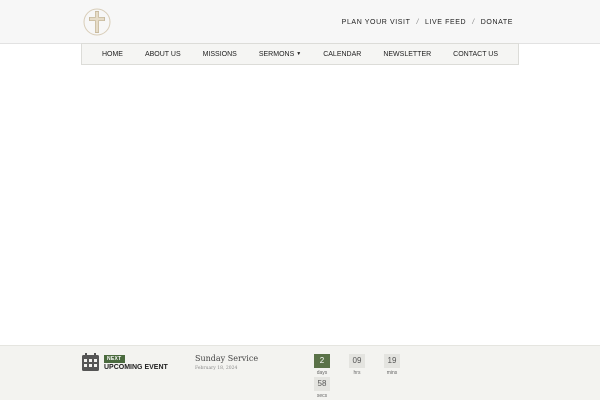  What do you see at coordinates (163, 54) in the screenshot?
I see `nav-item-about-us: ABOUT US` at bounding box center [163, 54].